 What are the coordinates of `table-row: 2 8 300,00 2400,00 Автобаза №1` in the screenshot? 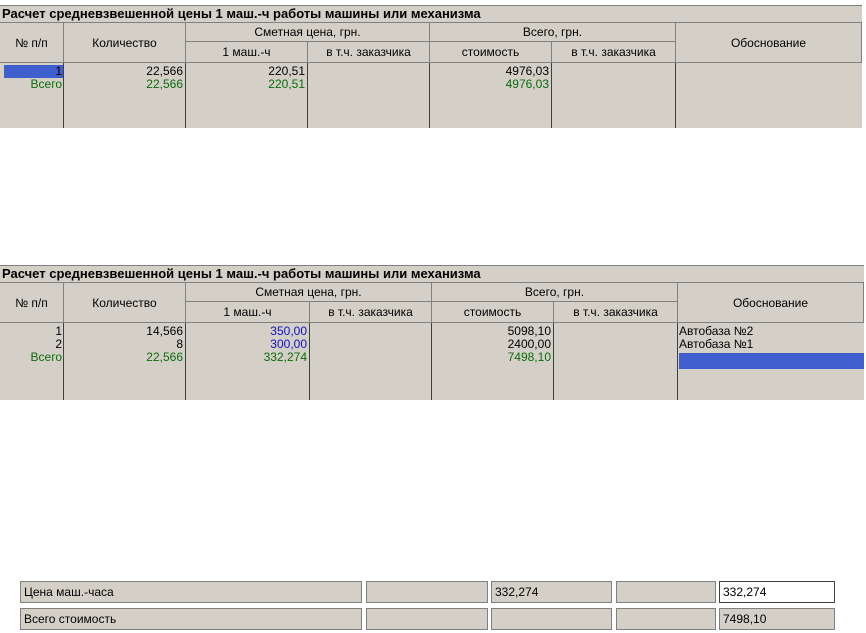 It's located at (432, 344).